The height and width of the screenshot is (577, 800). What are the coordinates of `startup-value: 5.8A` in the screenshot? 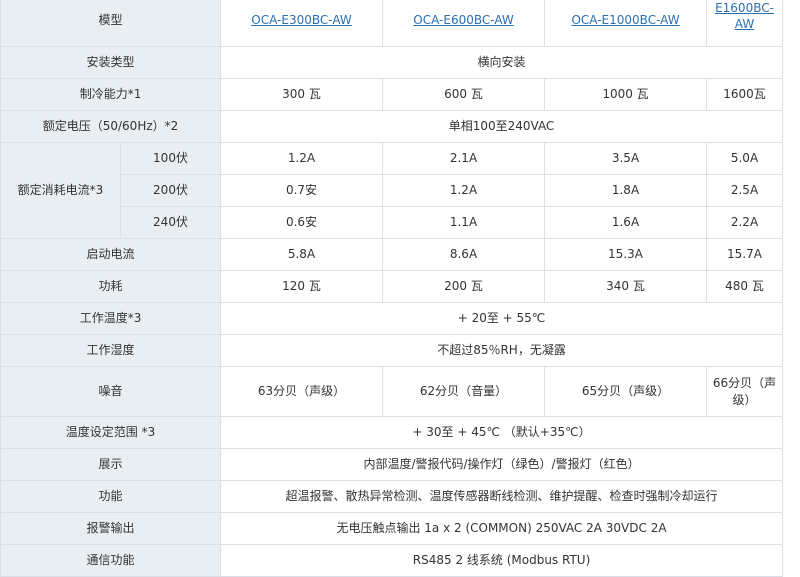 It's located at (302, 254).